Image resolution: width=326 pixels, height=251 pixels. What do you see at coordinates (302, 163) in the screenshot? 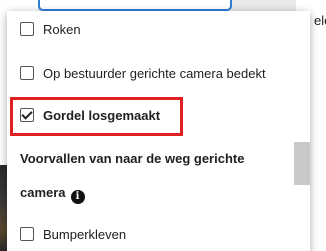
I see `scrollbar-thumb` at bounding box center [302, 163].